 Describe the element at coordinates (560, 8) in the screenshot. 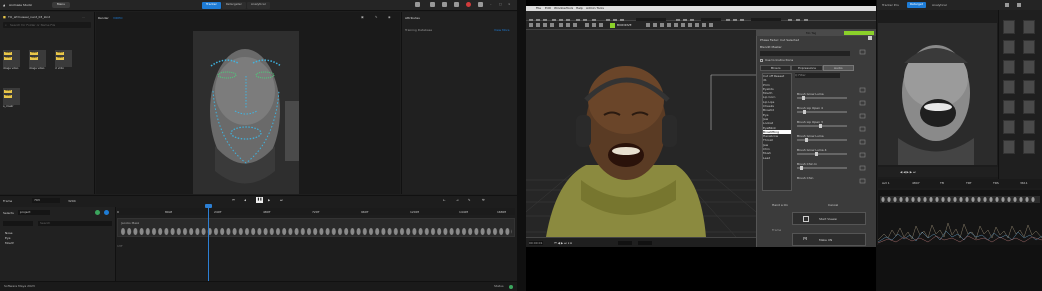

I see `menu-window: Window` at that location.